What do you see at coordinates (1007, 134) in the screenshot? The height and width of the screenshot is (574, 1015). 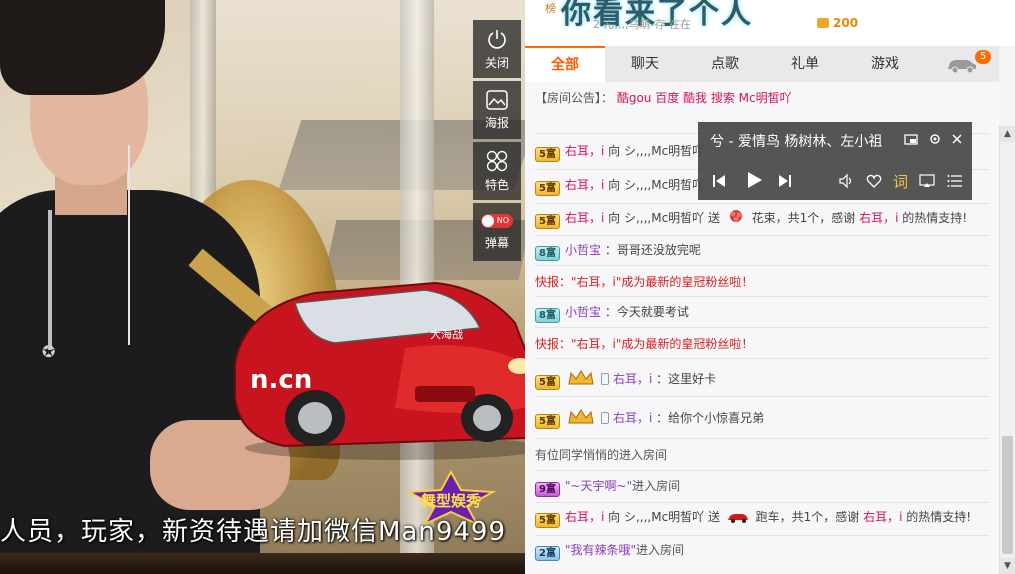 I see `scroll-up-arrow: ▲` at bounding box center [1007, 134].